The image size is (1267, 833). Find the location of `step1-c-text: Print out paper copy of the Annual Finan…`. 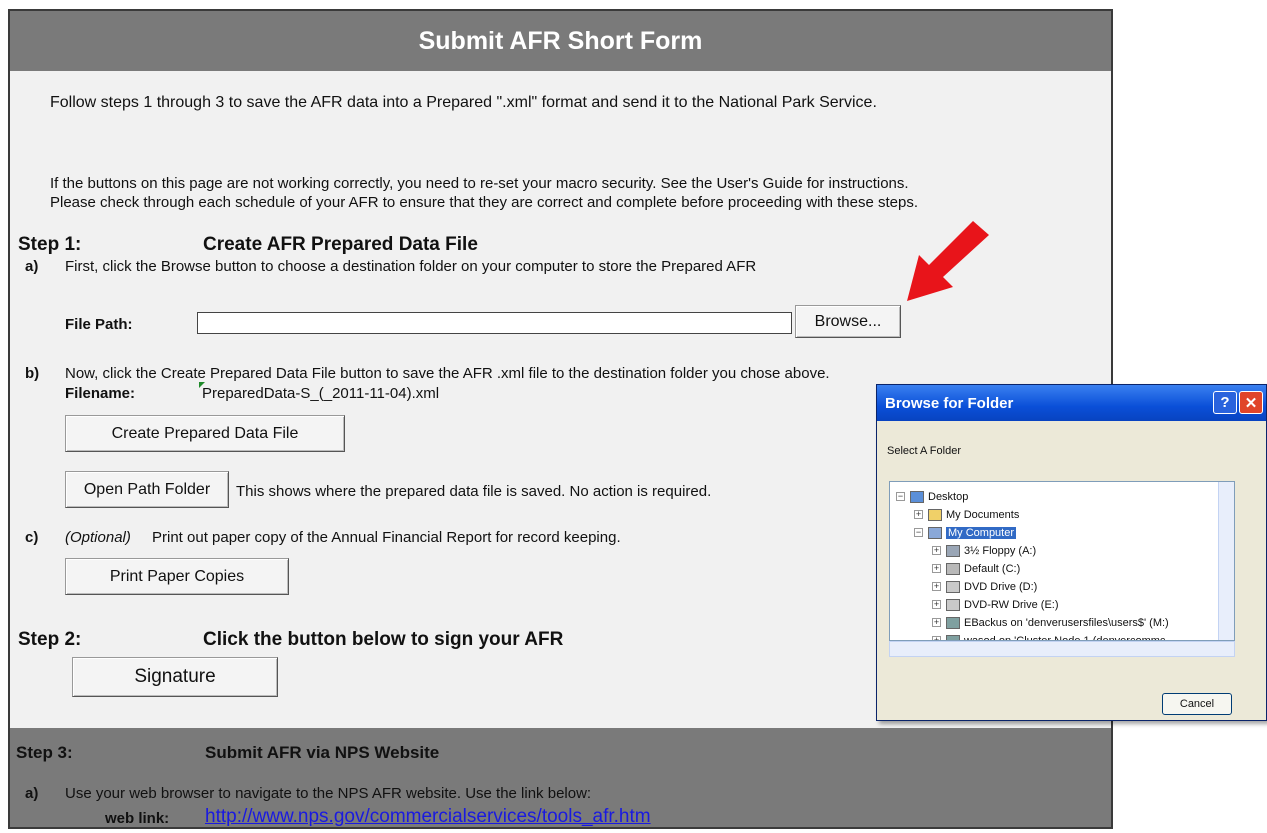

step1-c-text: Print out paper copy of the Annual Finan… is located at coordinates (386, 537).